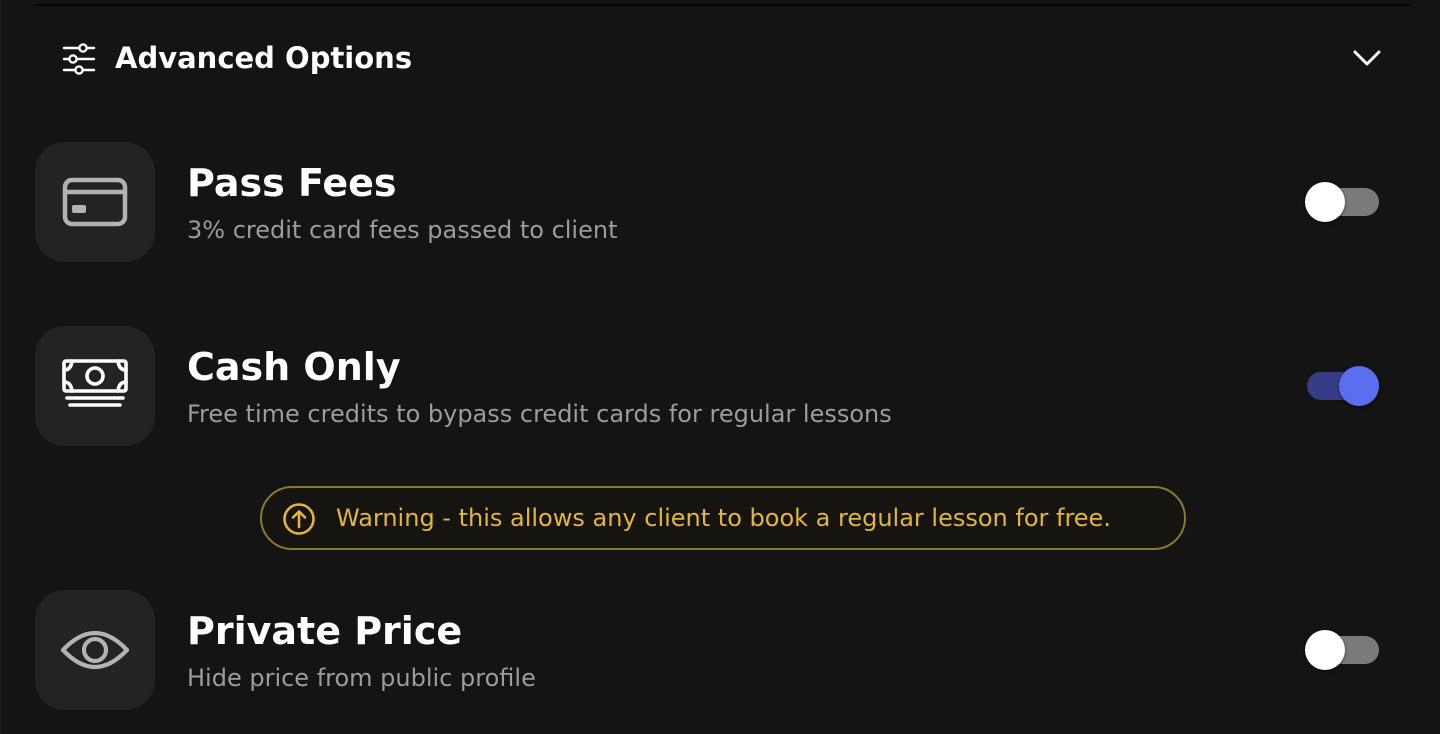  I want to click on eye-icon, so click(95, 650).